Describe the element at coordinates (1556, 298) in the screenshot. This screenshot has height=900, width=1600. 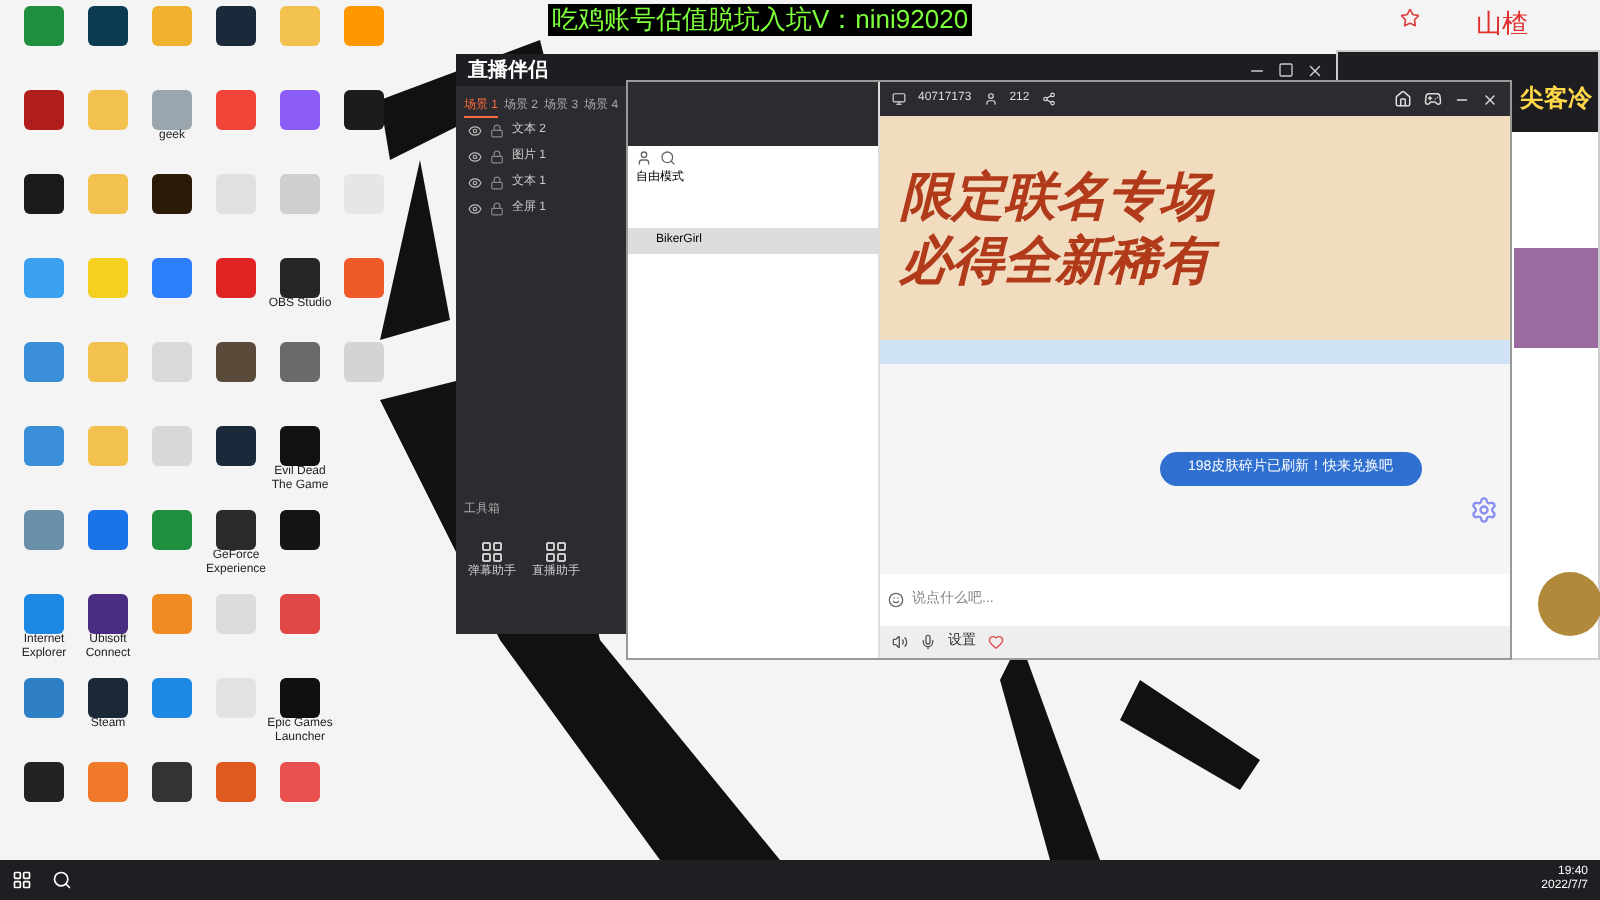
I see `photo-placeholder` at that location.